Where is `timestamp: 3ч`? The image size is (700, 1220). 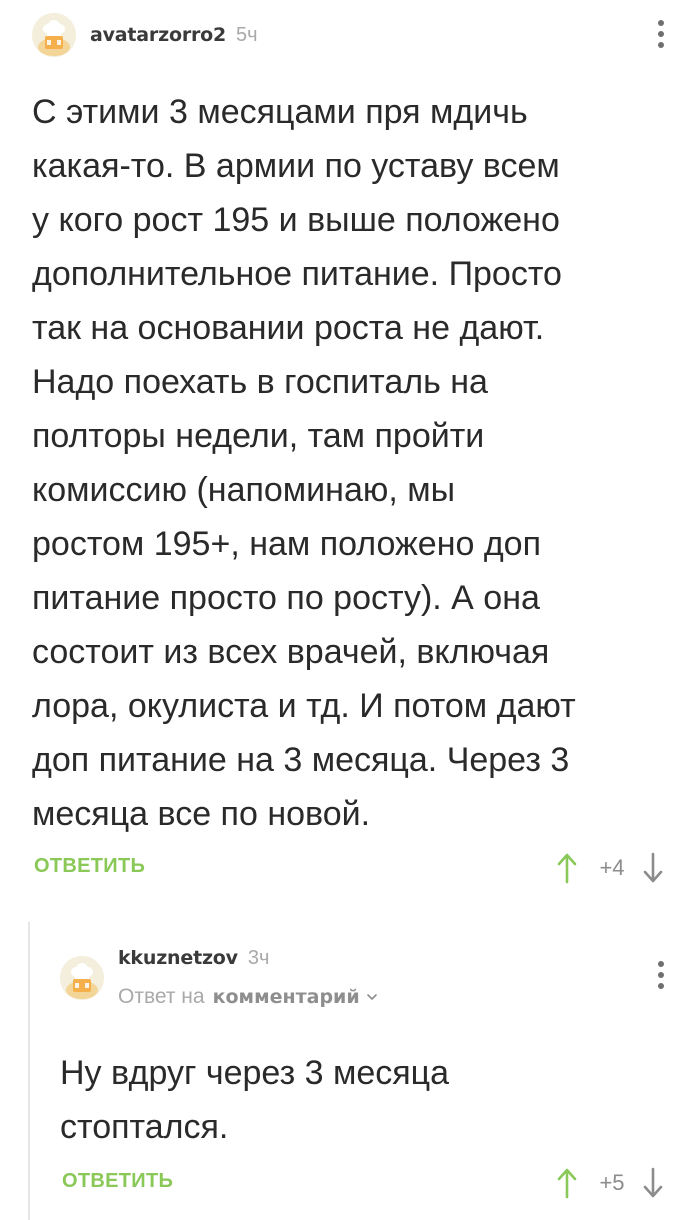
timestamp: 3ч is located at coordinates (258, 957).